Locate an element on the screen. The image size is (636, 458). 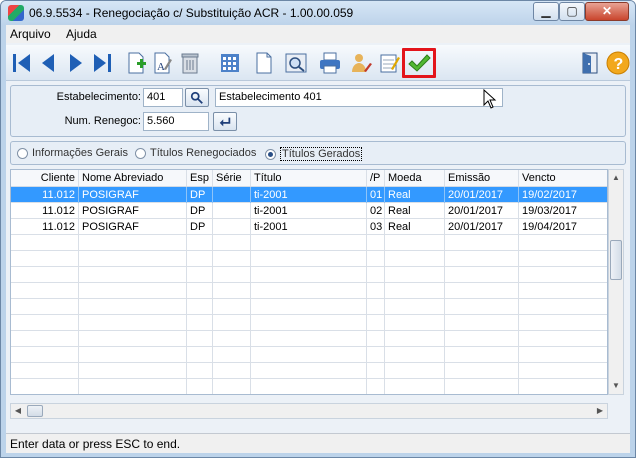
notepad-icon is located at coordinates (390, 63).